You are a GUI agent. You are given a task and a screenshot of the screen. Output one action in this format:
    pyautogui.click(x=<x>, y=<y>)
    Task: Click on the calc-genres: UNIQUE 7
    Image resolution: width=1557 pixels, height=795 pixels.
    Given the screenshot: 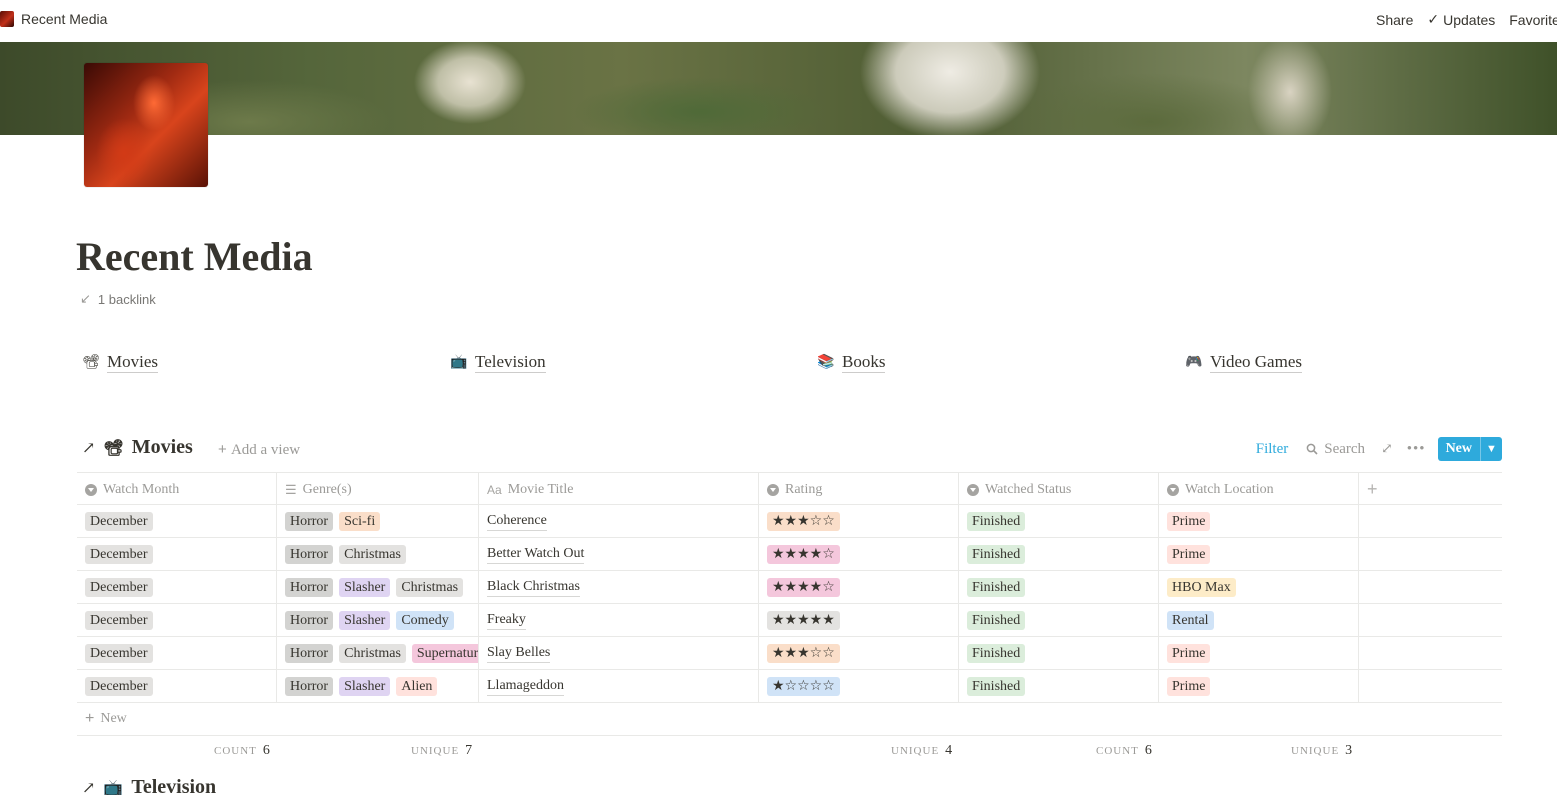 What is the action you would take?
    pyautogui.click(x=441, y=751)
    